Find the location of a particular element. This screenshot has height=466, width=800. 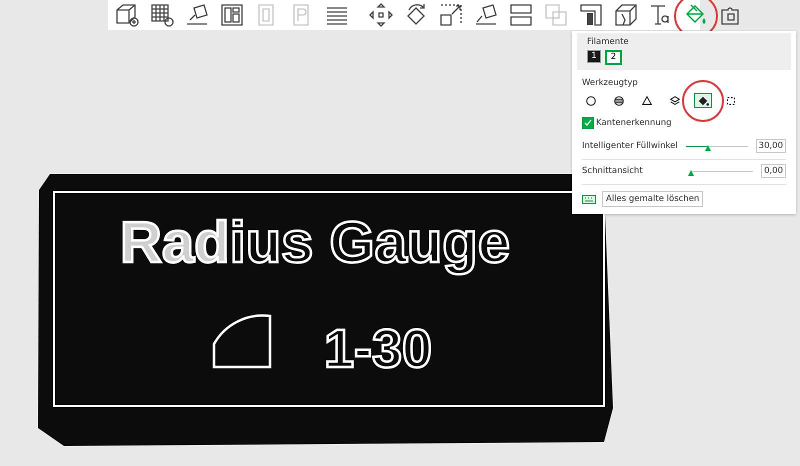

filaments-label: Filamente is located at coordinates (608, 42).